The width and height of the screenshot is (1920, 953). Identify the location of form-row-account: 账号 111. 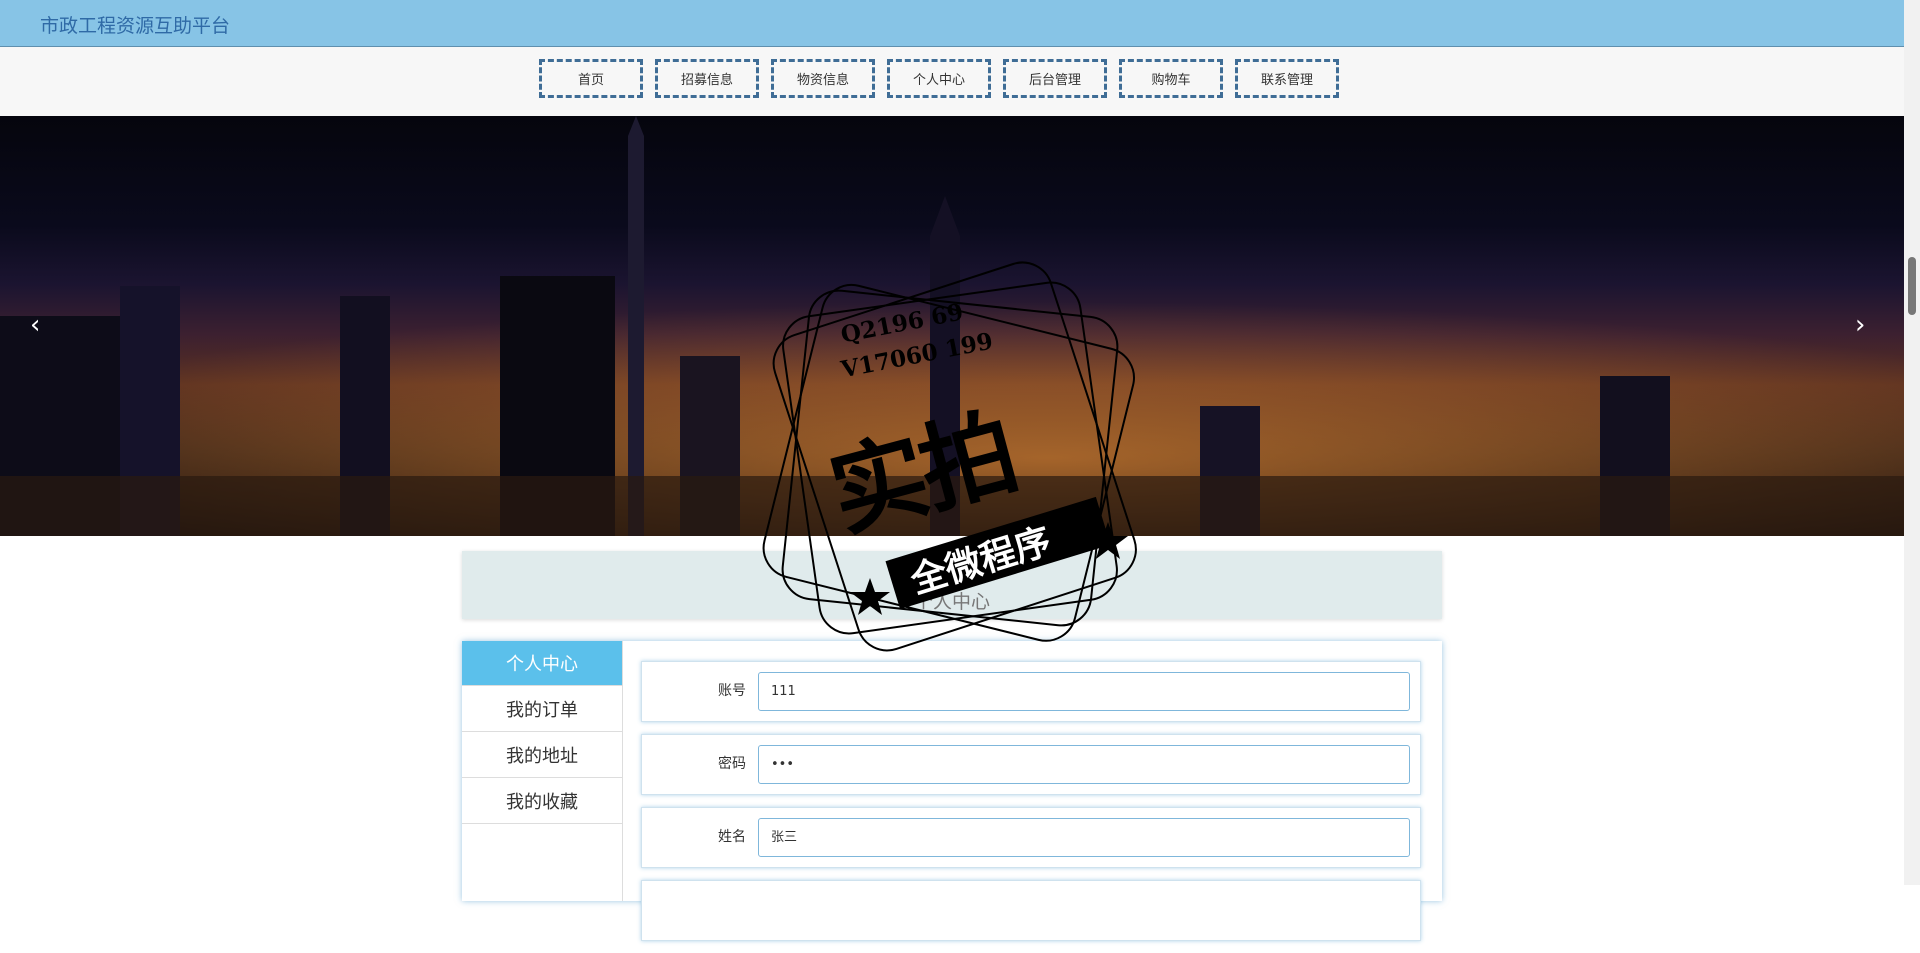
(1031, 691).